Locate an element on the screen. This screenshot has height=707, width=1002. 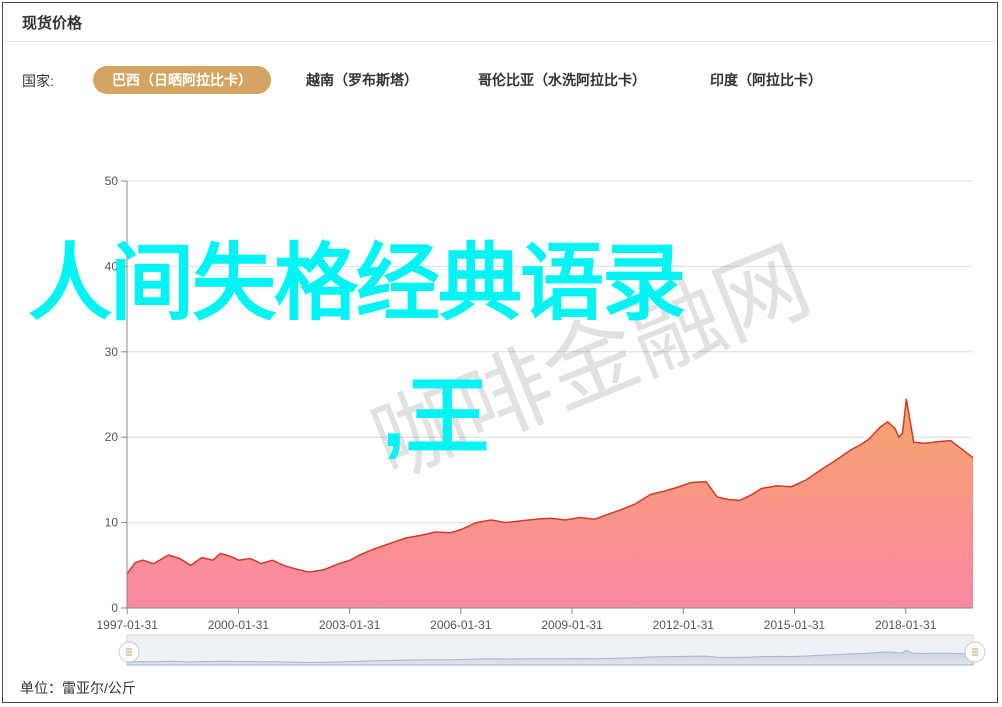
y-tick-label: 10 is located at coordinates (112, 523).